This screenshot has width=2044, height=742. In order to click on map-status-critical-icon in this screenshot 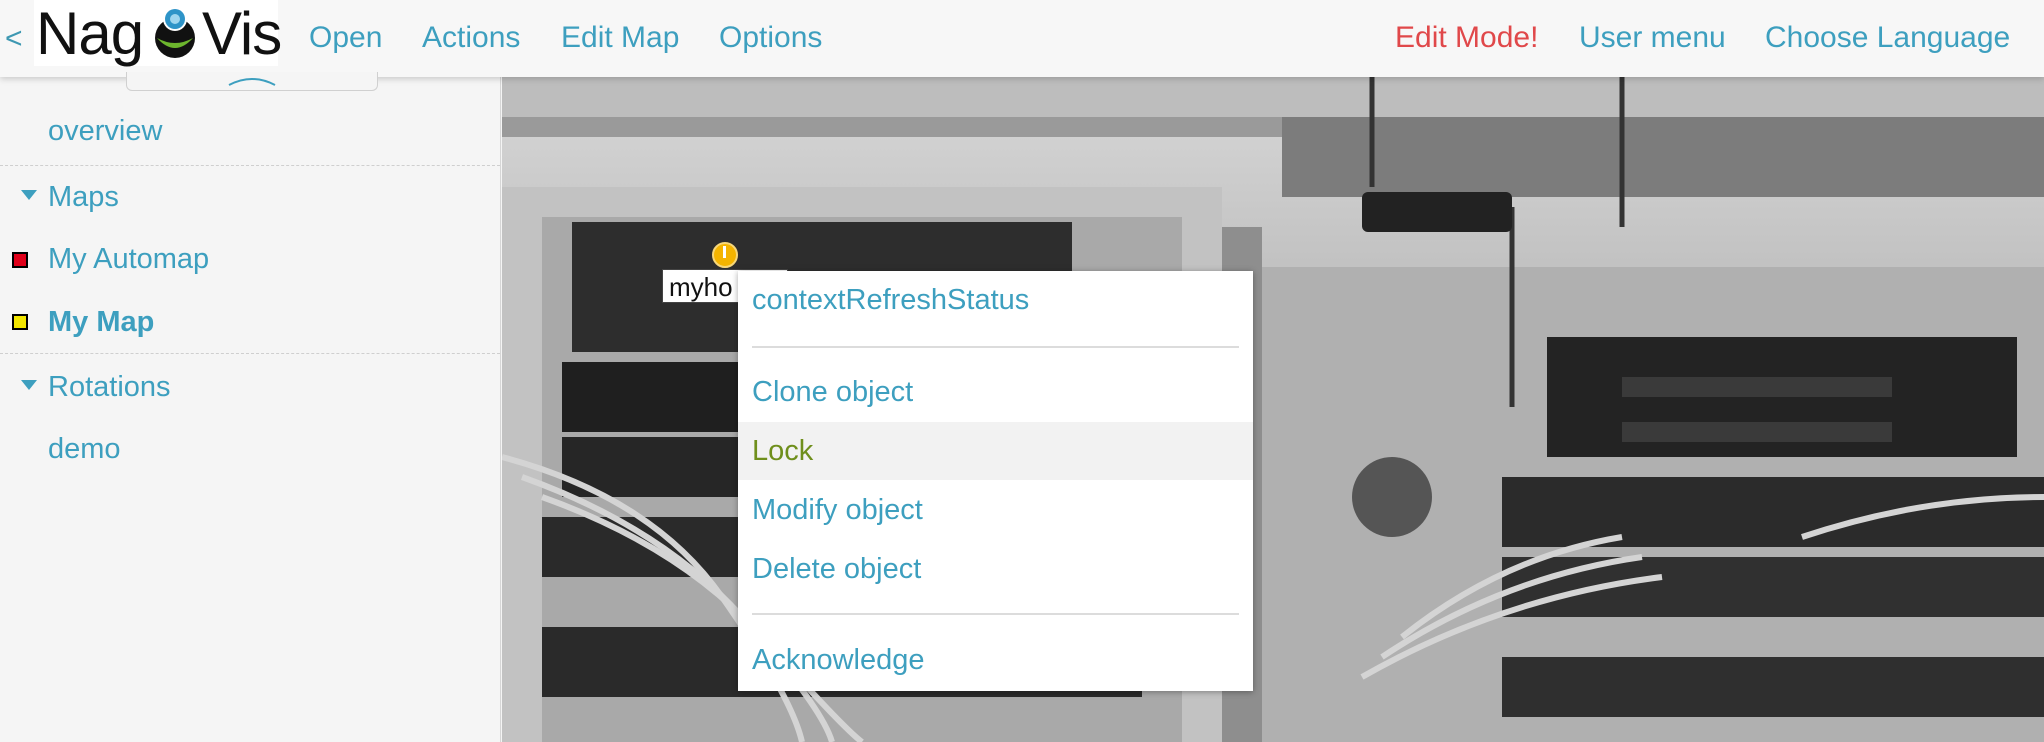, I will do `click(20, 260)`.